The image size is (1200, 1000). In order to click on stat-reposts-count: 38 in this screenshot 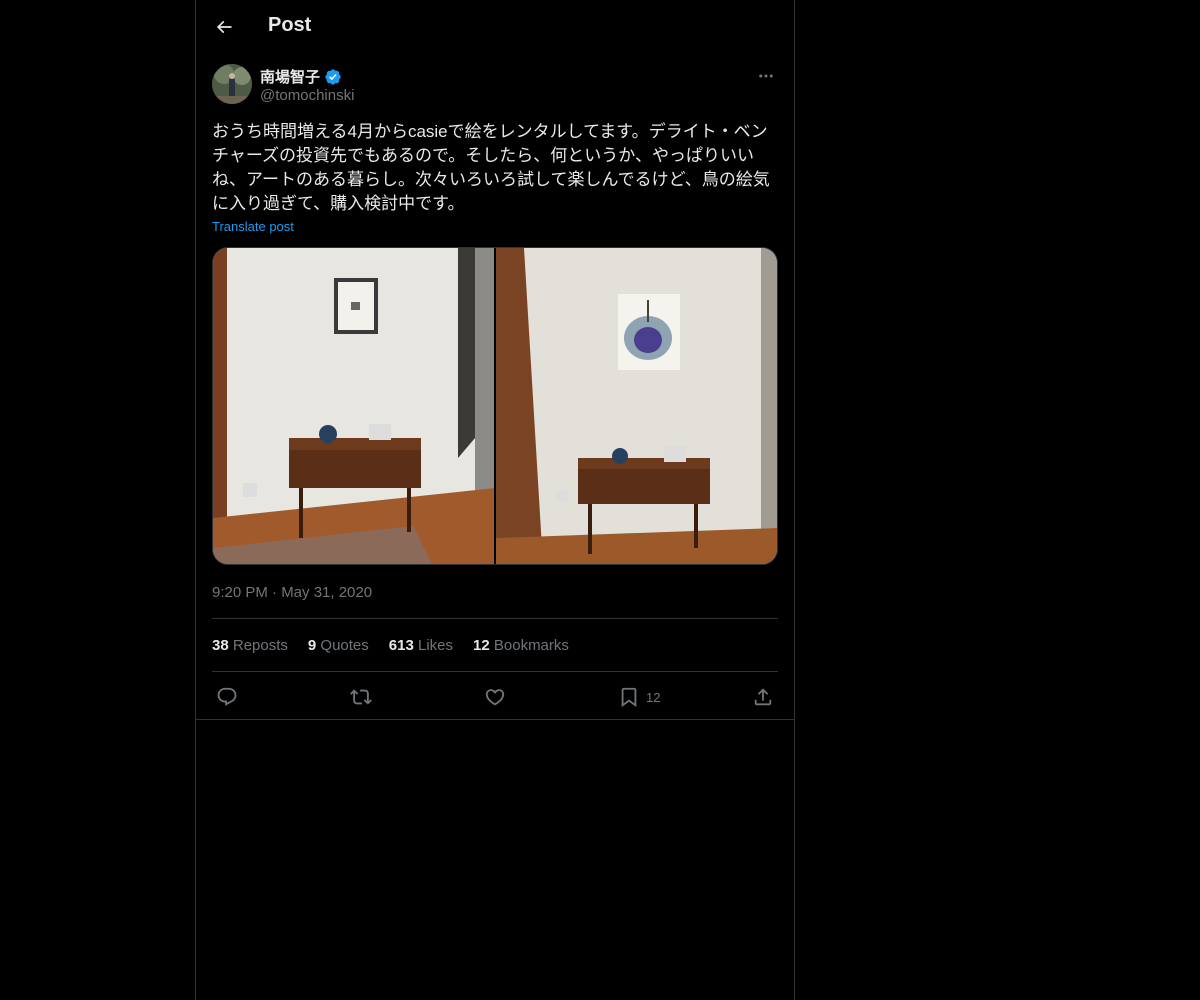, I will do `click(220, 645)`.